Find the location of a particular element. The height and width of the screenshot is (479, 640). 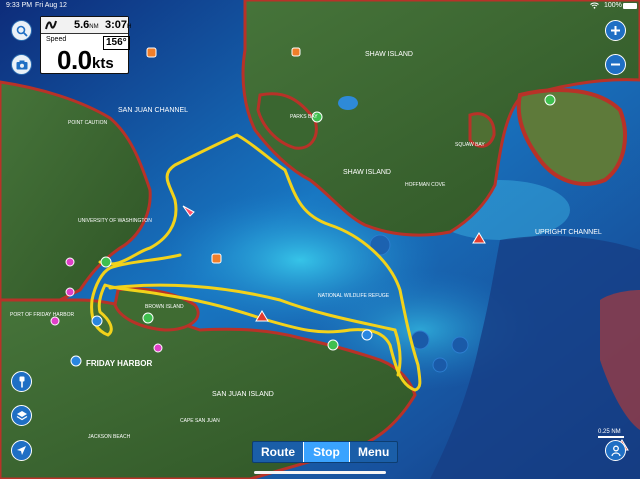

speed-label: Speed is located at coordinates (56, 39).